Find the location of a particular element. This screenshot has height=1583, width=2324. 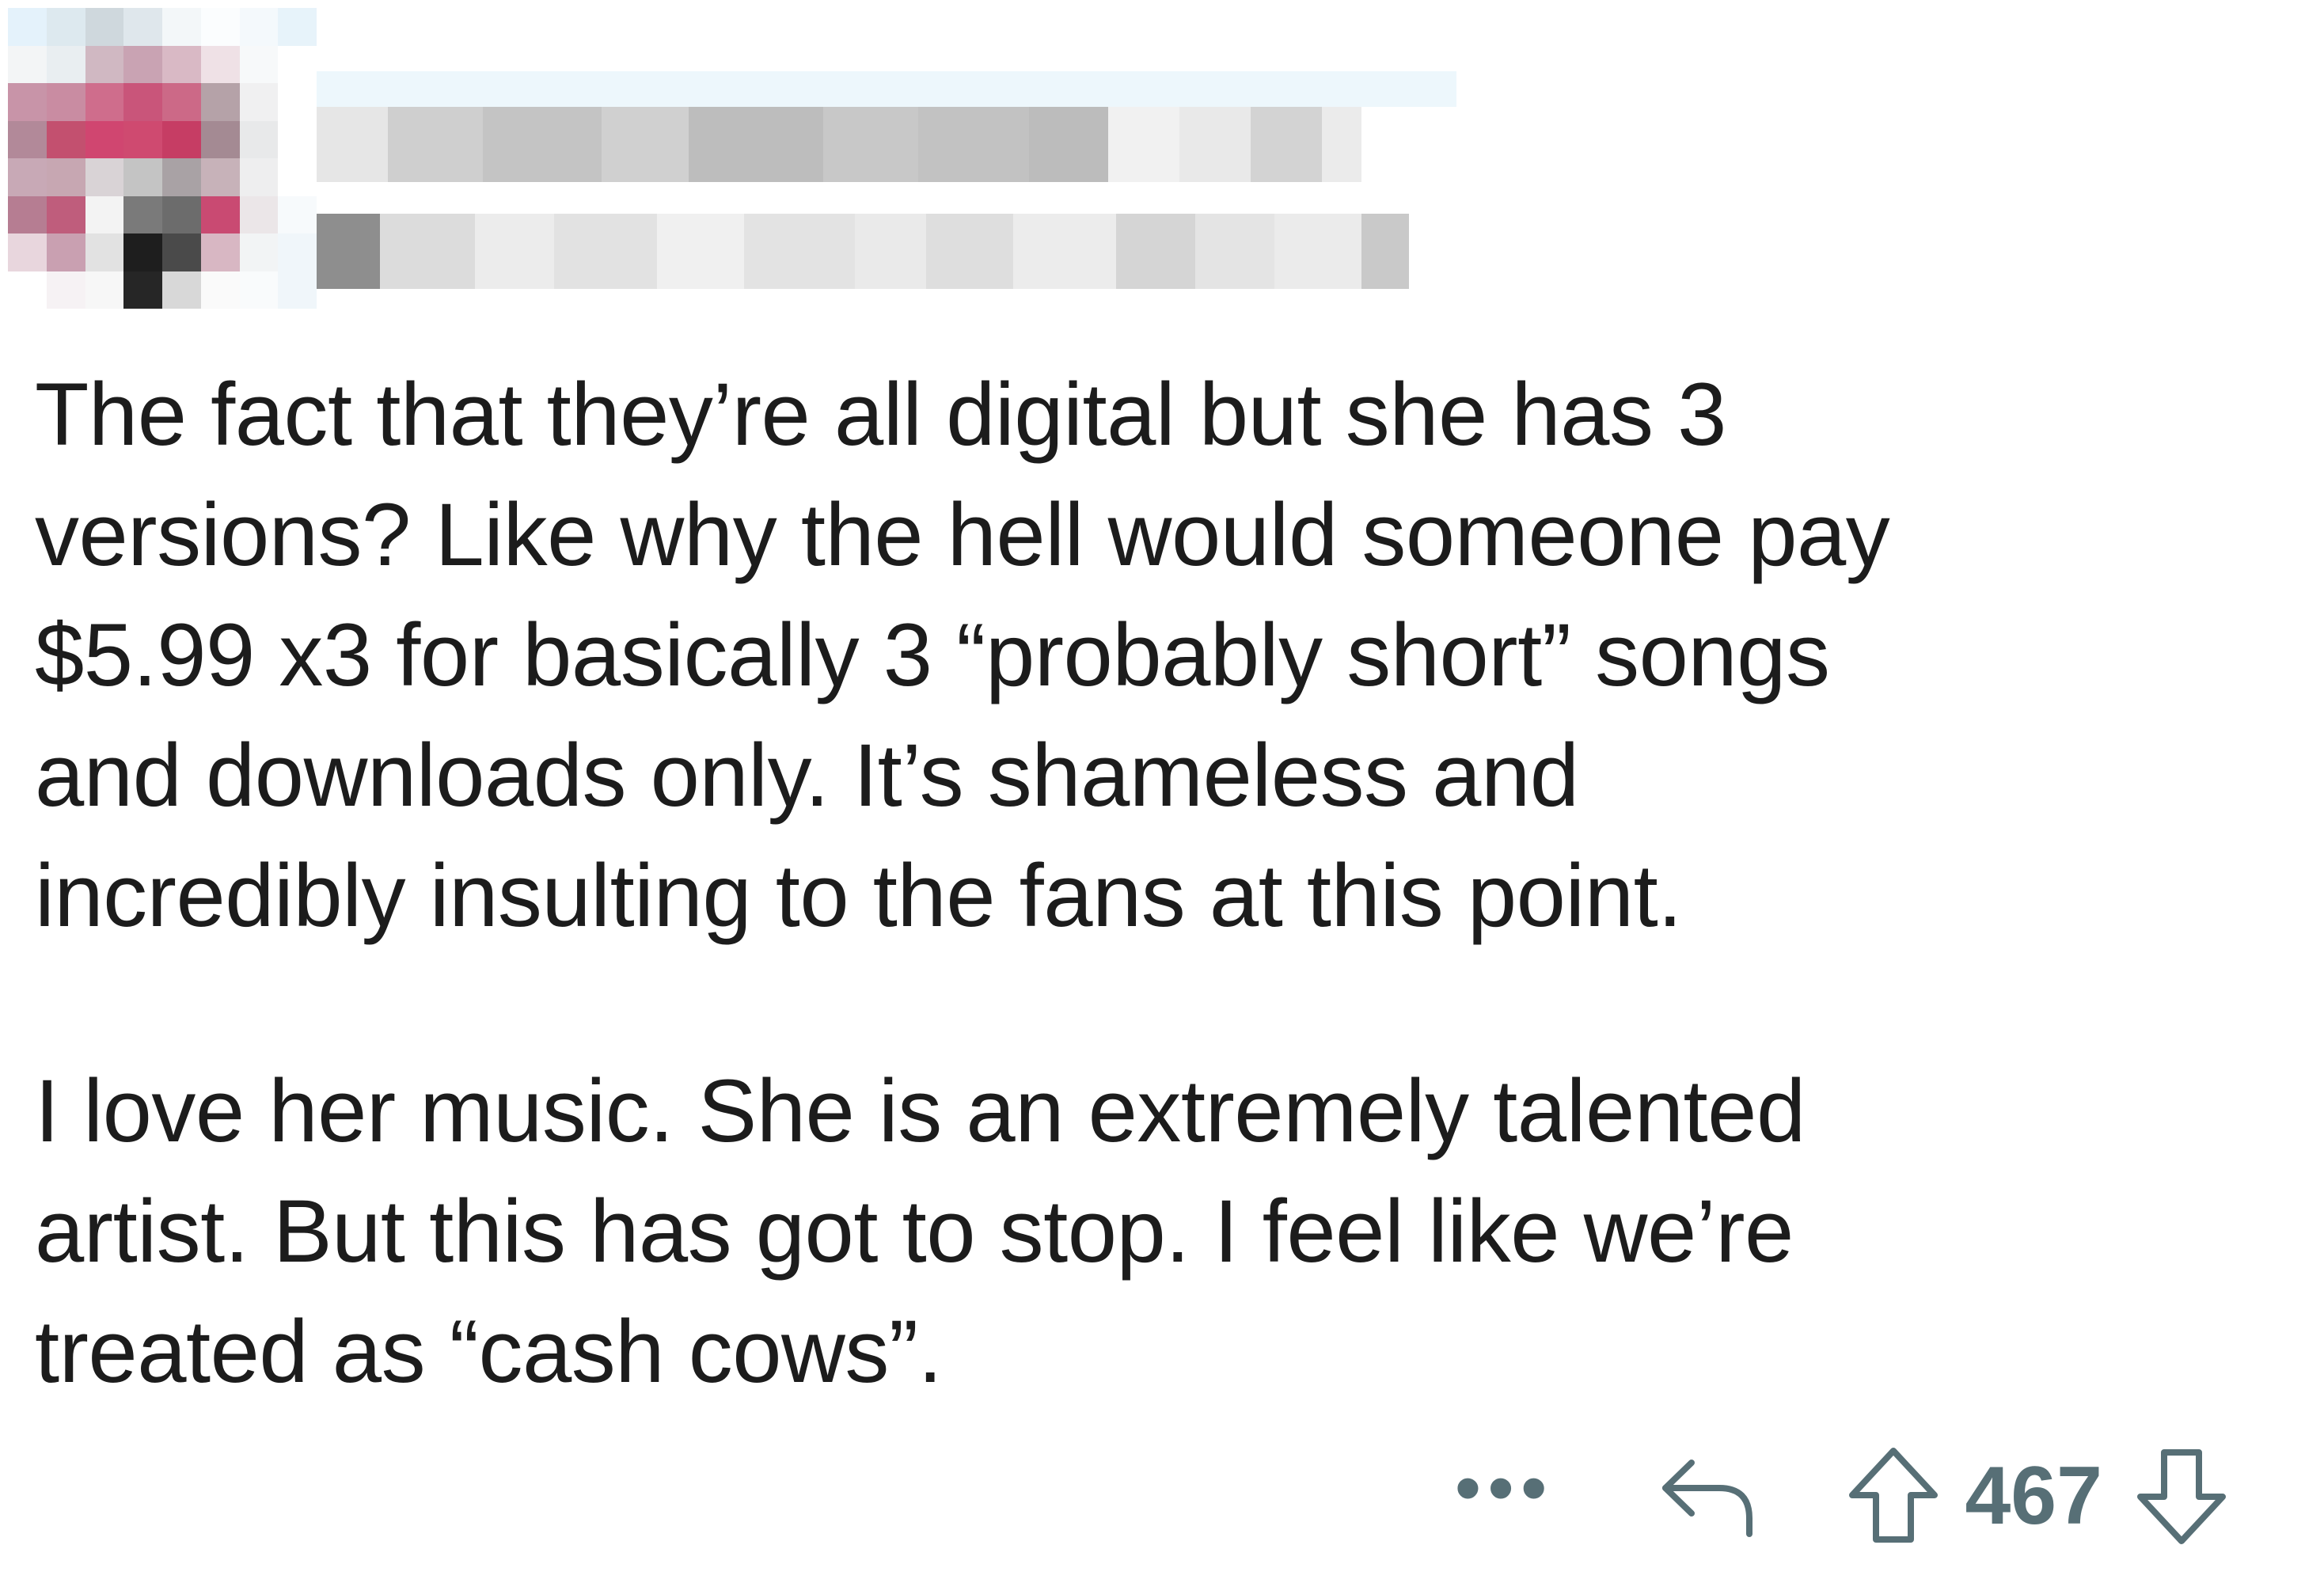

username-redacted is located at coordinates (839, 144).